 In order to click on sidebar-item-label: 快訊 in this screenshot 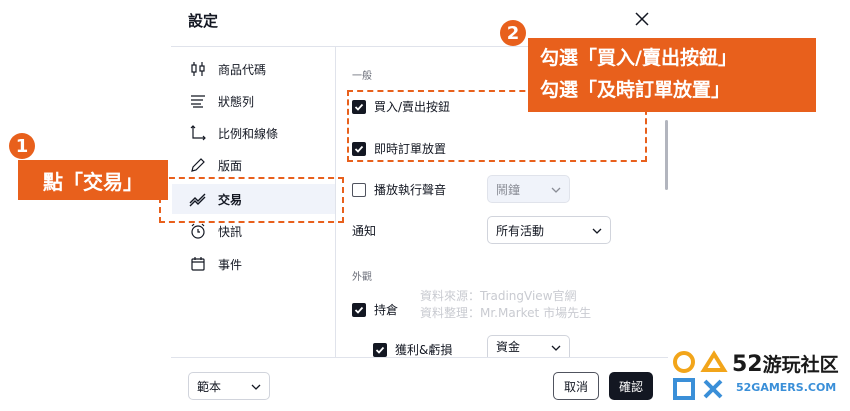, I will do `click(230, 231)`.